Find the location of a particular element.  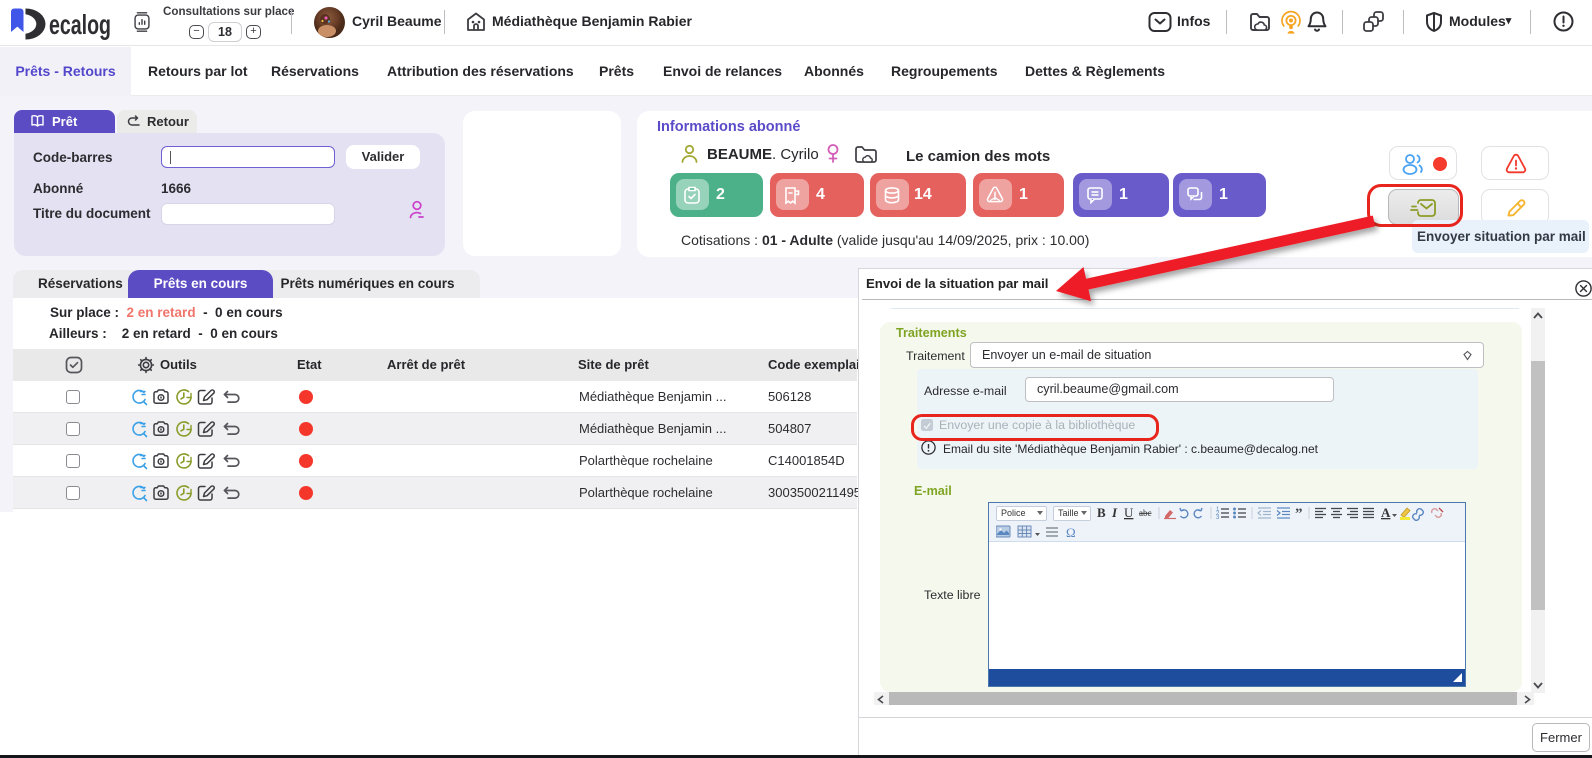

svg-text: Ω is located at coordinates (1071, 532).